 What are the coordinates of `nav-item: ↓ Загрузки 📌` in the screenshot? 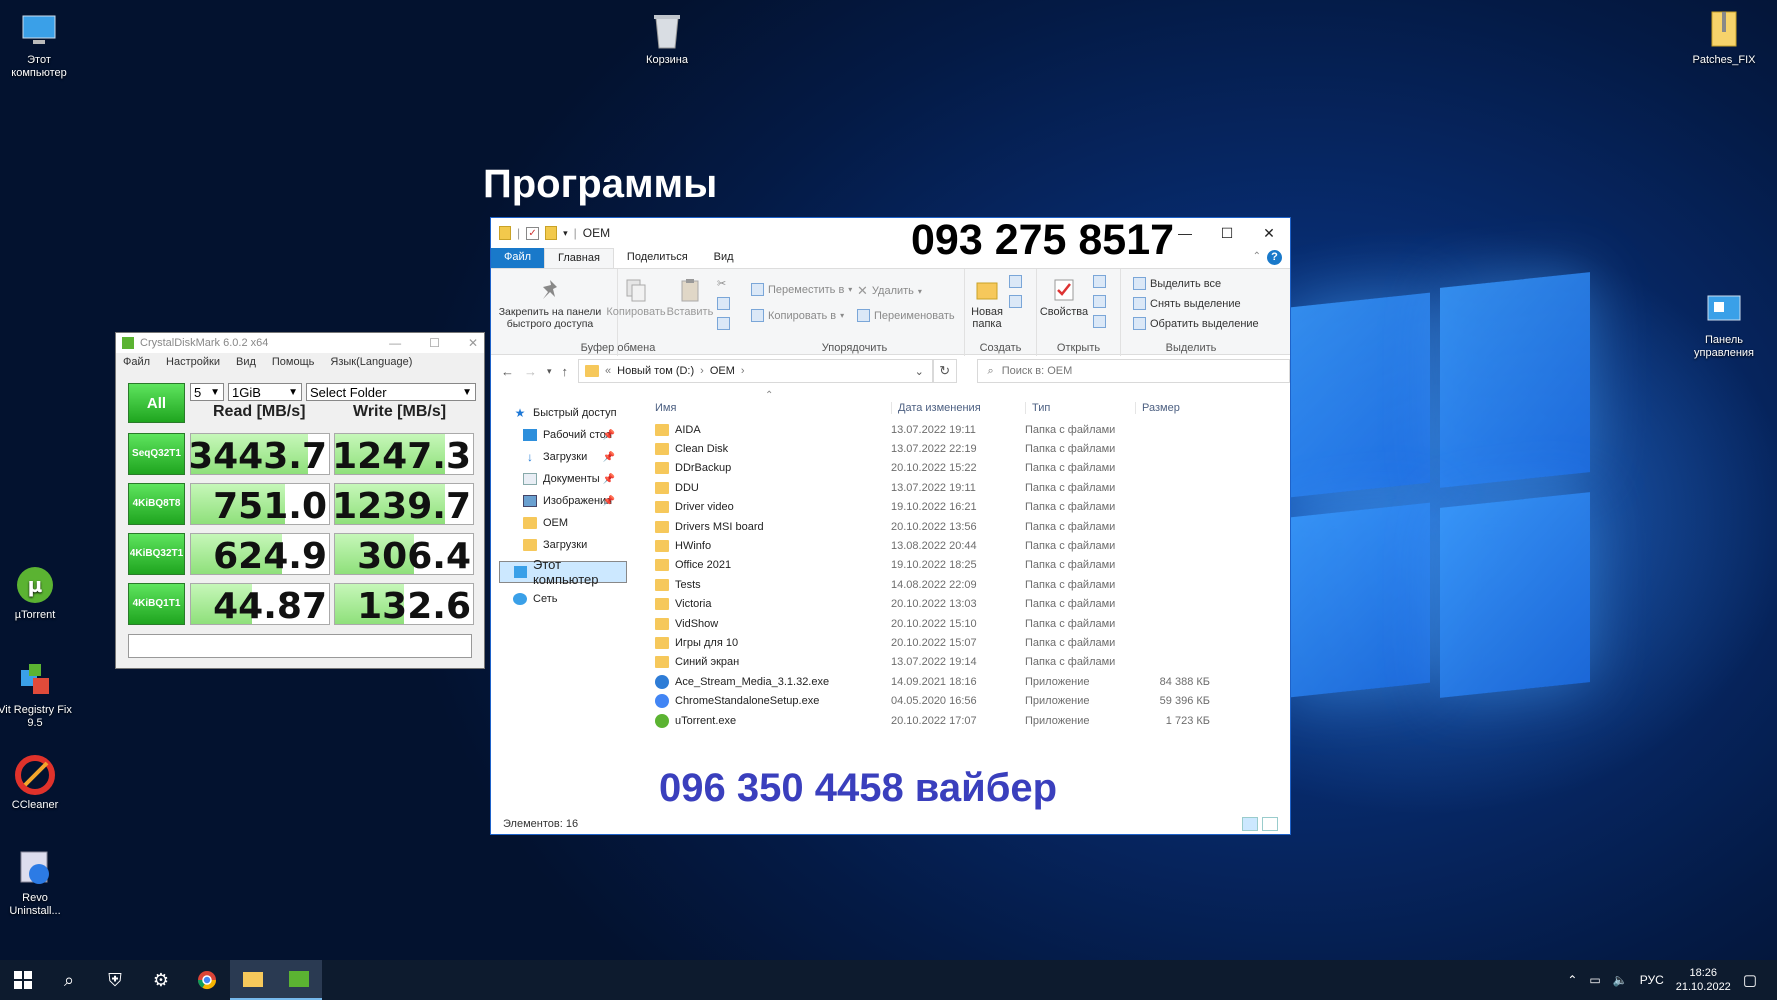 It's located at (563, 457).